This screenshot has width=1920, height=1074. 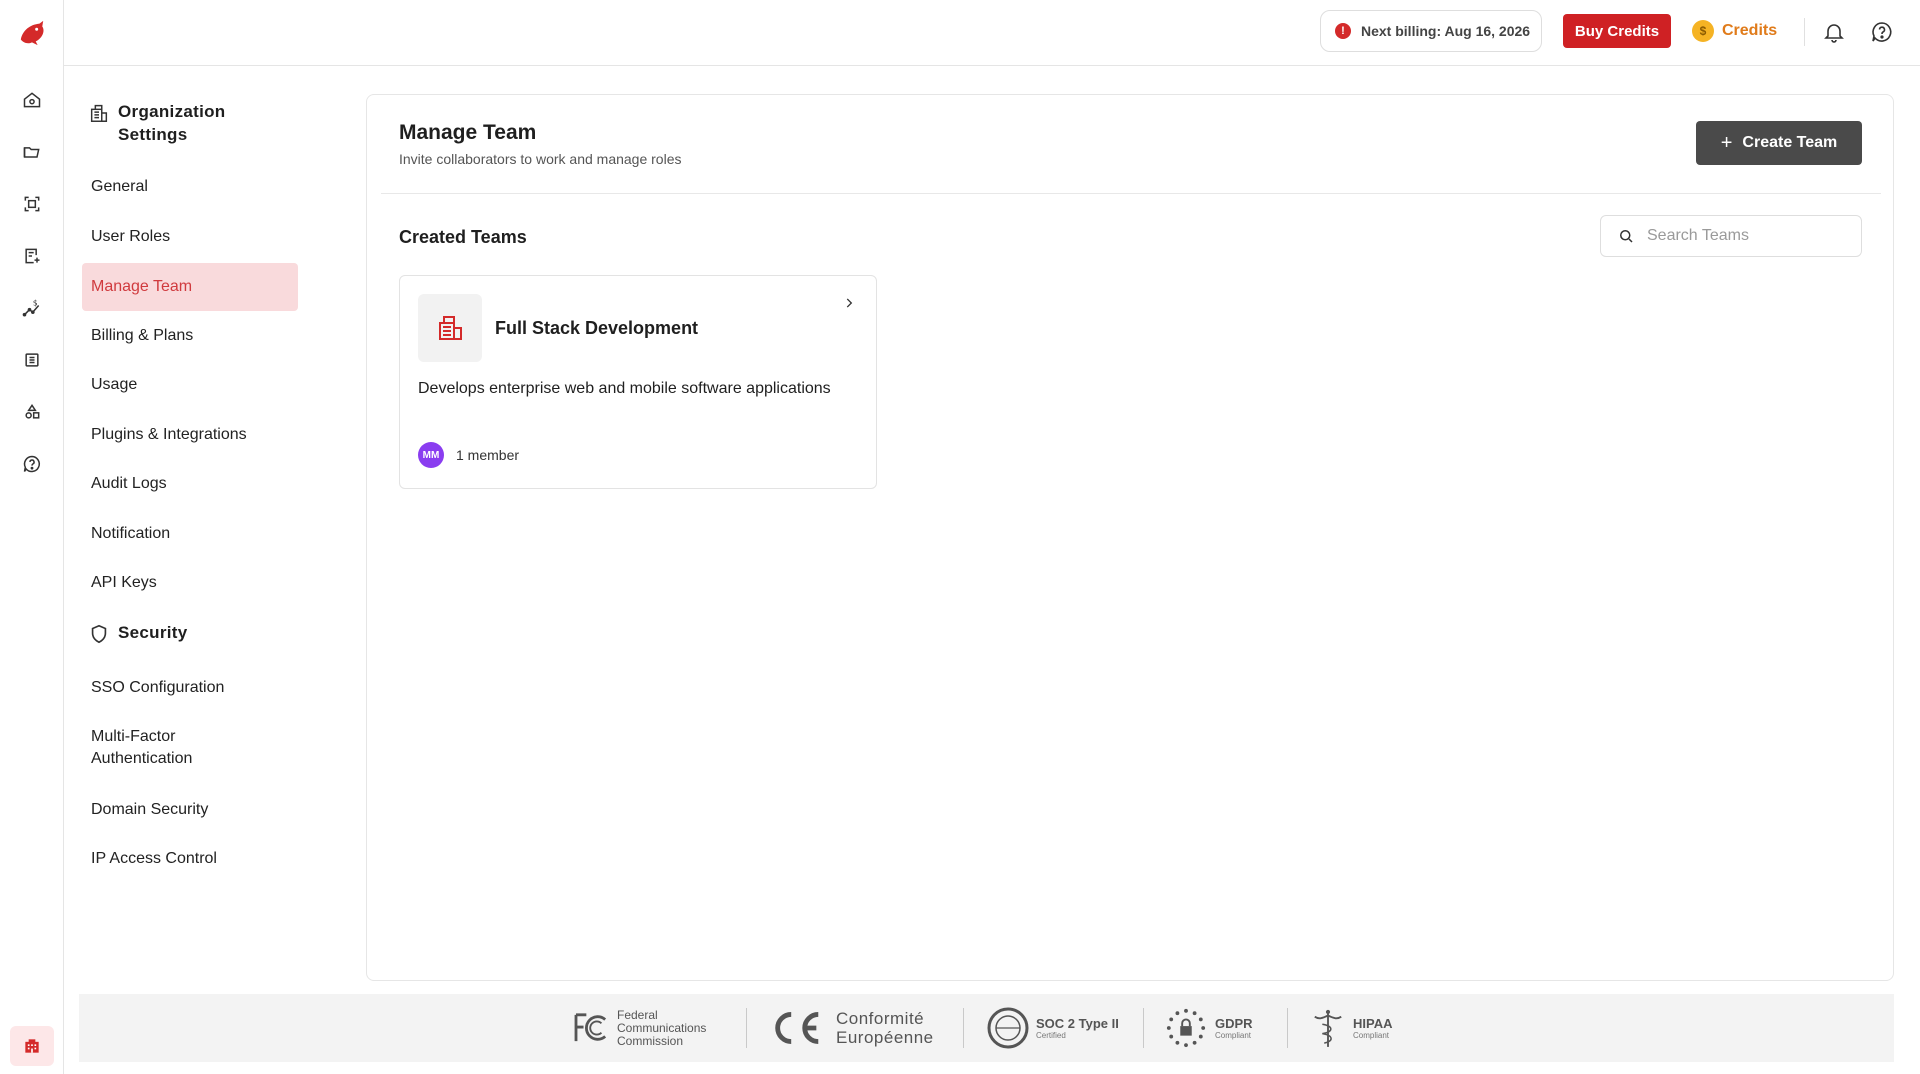 What do you see at coordinates (32, 152) in the screenshot?
I see `folder-icon` at bounding box center [32, 152].